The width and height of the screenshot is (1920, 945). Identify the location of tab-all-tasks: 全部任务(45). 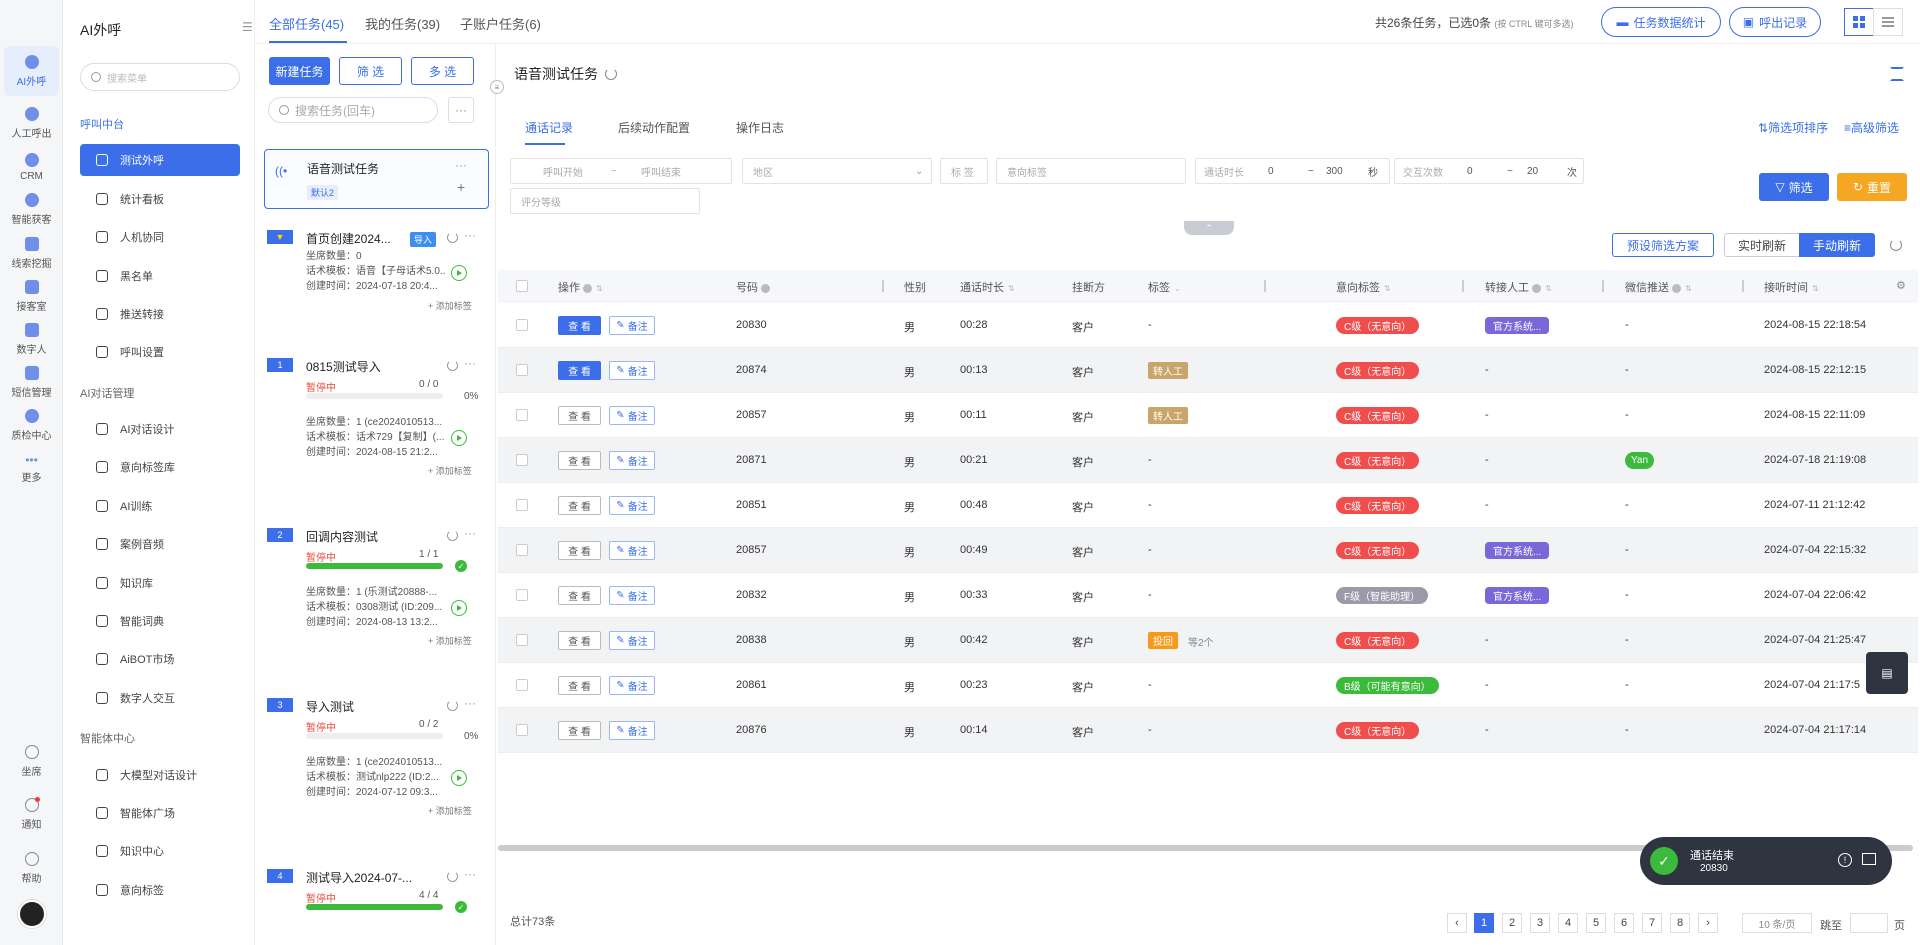
(306, 23).